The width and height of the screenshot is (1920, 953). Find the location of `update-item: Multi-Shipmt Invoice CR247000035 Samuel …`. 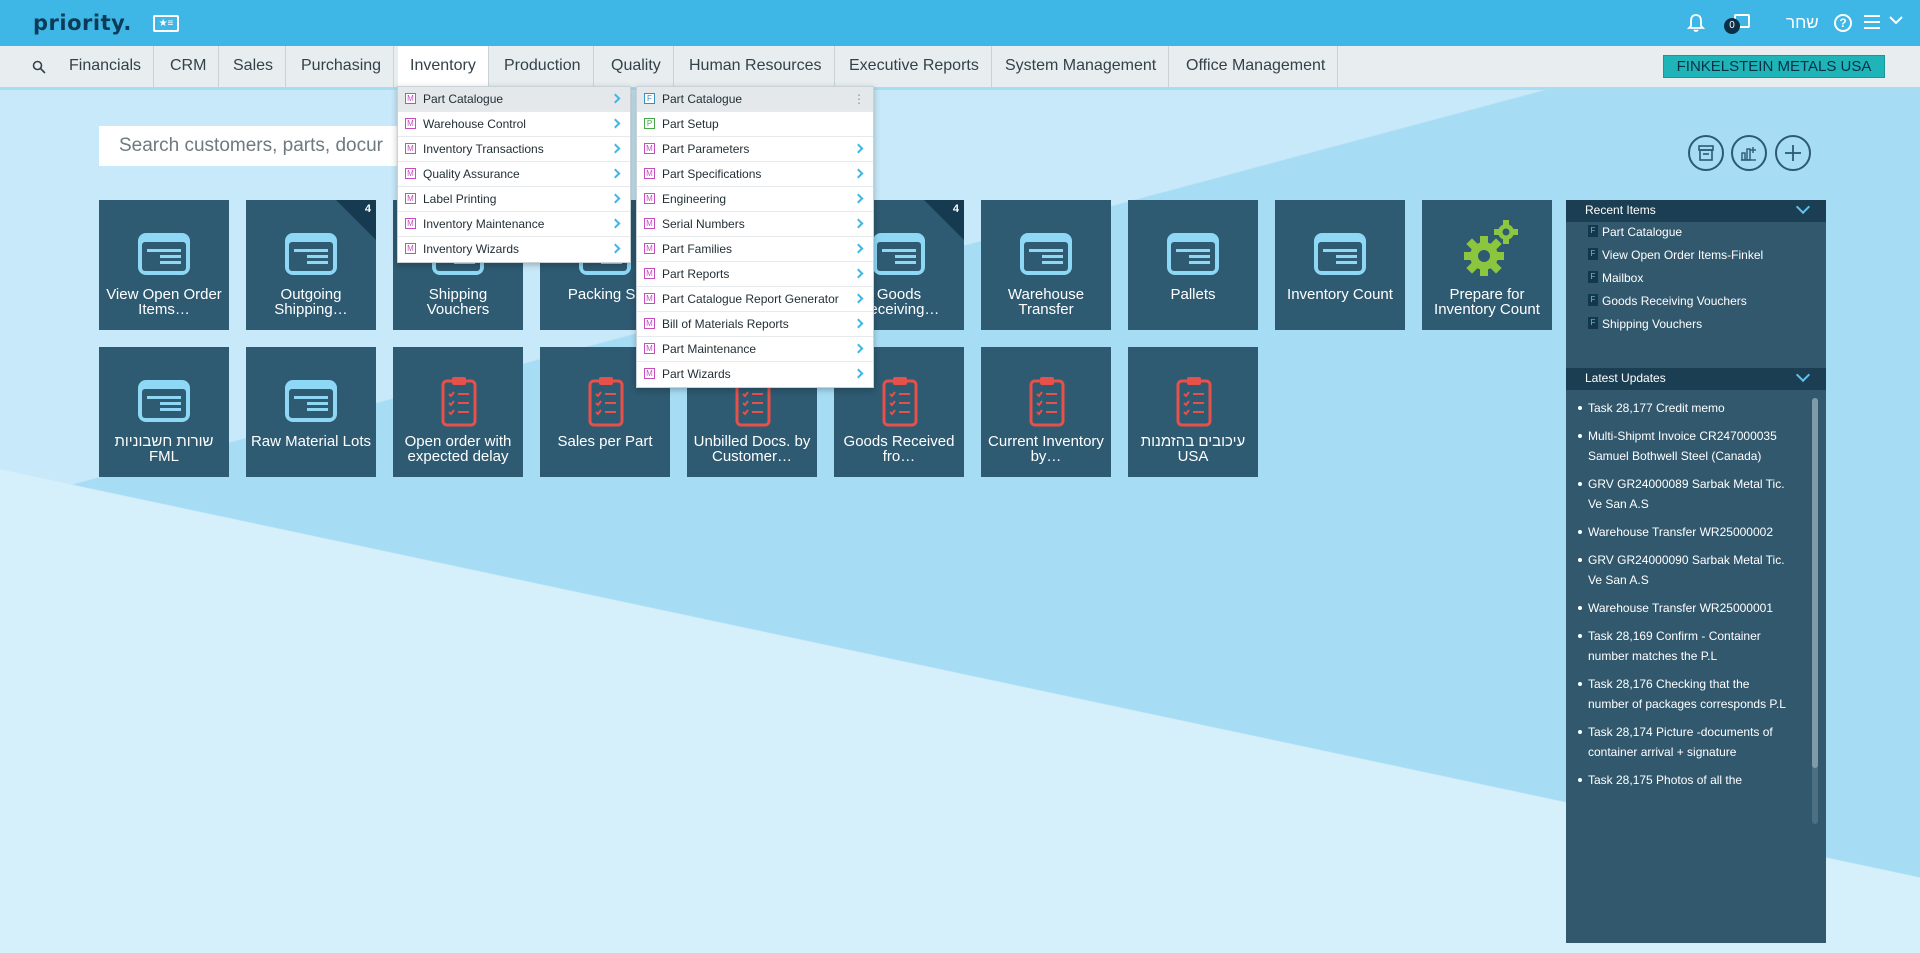

update-item: Multi-Shipmt Invoice CR247000035 Samuel … is located at coordinates (1683, 446).